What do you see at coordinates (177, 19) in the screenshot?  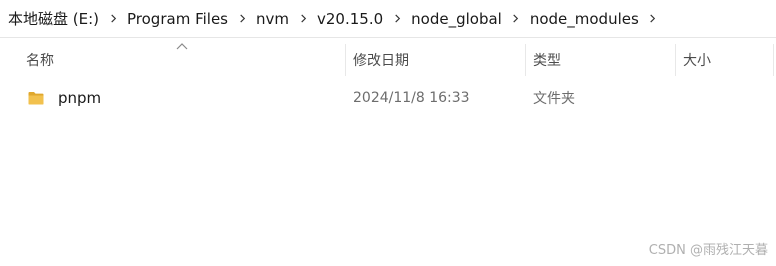 I see `breadcrumb-program-files: Program Files` at bounding box center [177, 19].